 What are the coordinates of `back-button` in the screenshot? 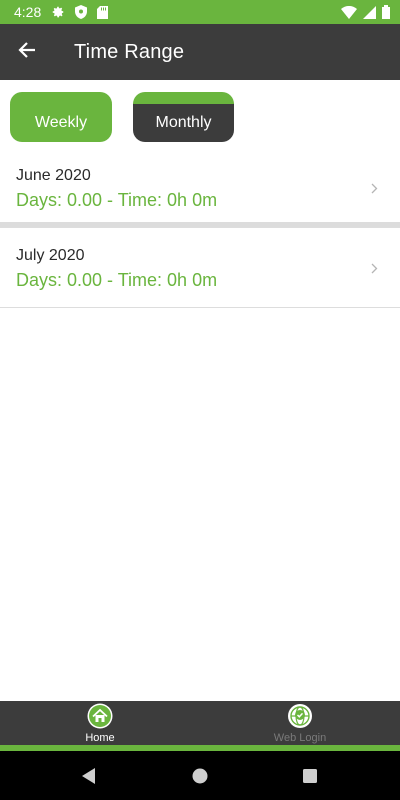 It's located at (27, 52).